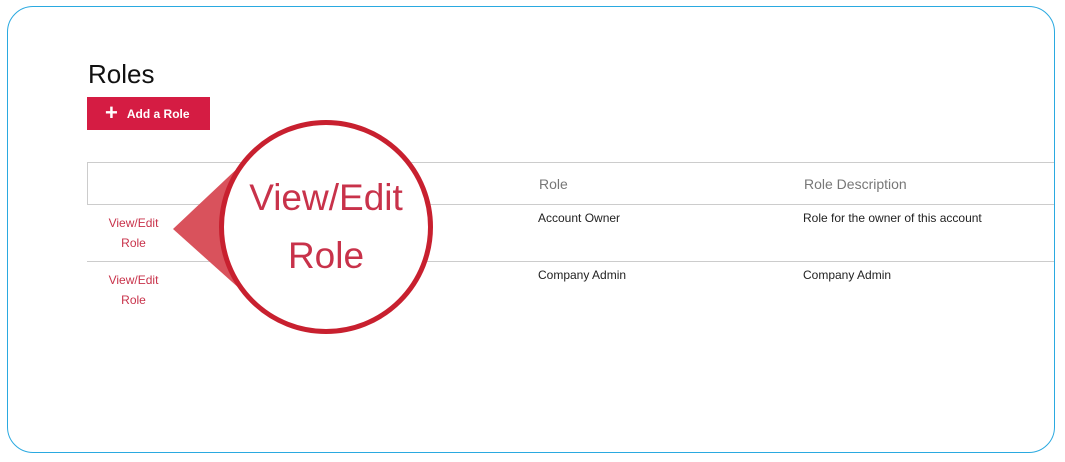 This screenshot has width=1065, height=462. What do you see at coordinates (111, 112) in the screenshot?
I see `plus-icon: +` at bounding box center [111, 112].